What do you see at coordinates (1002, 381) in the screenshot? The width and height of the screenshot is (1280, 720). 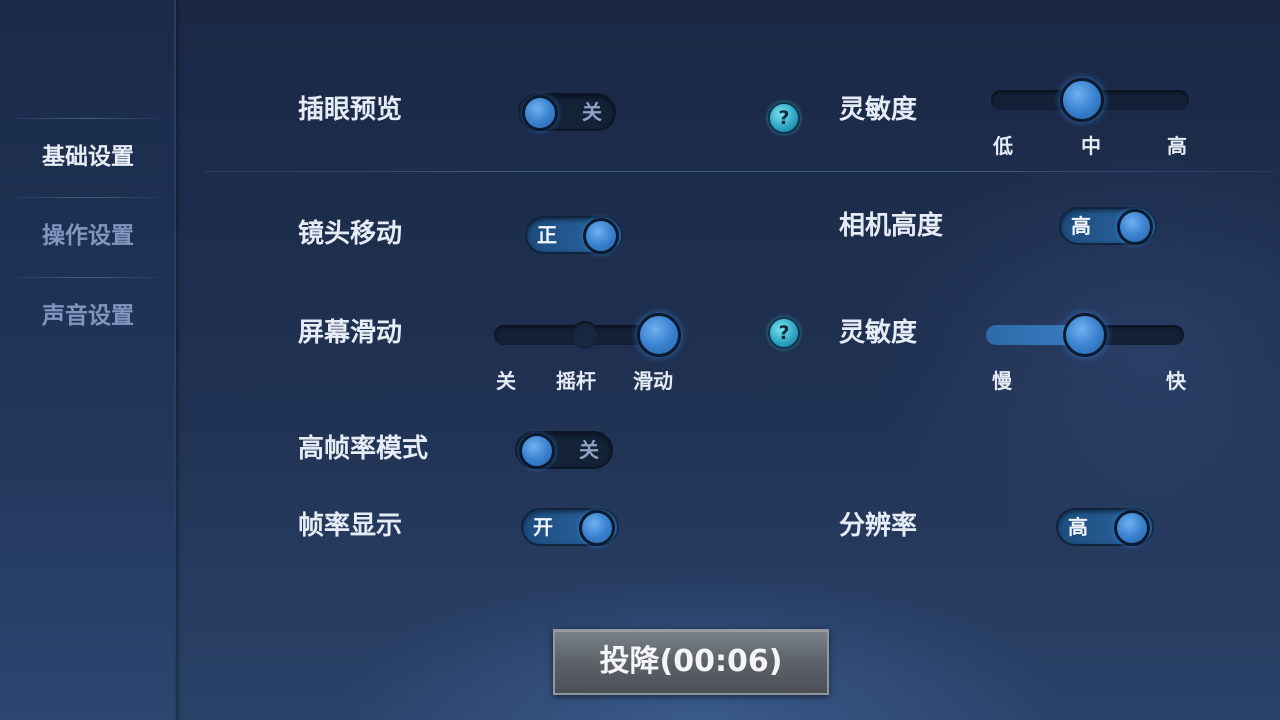 I see `slide-sensitivity-min-label: 慢` at bounding box center [1002, 381].